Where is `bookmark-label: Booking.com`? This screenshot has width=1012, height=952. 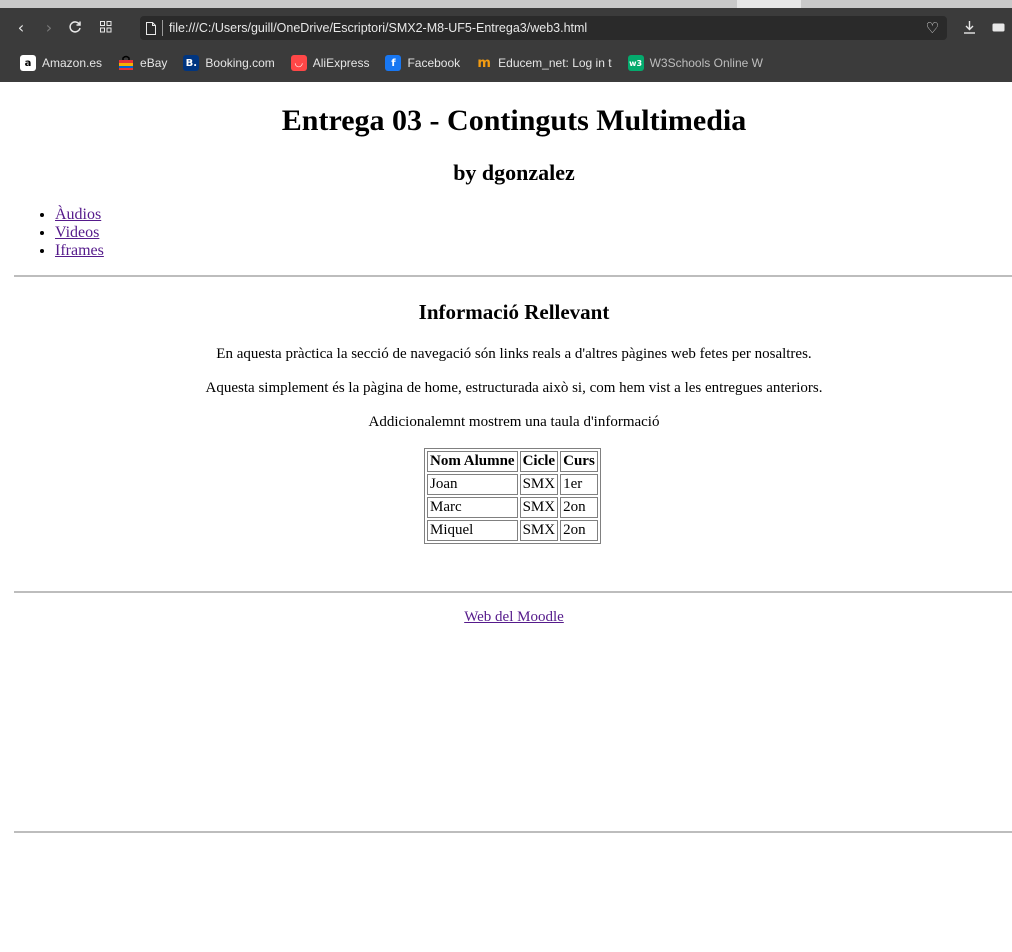 bookmark-label: Booking.com is located at coordinates (240, 63).